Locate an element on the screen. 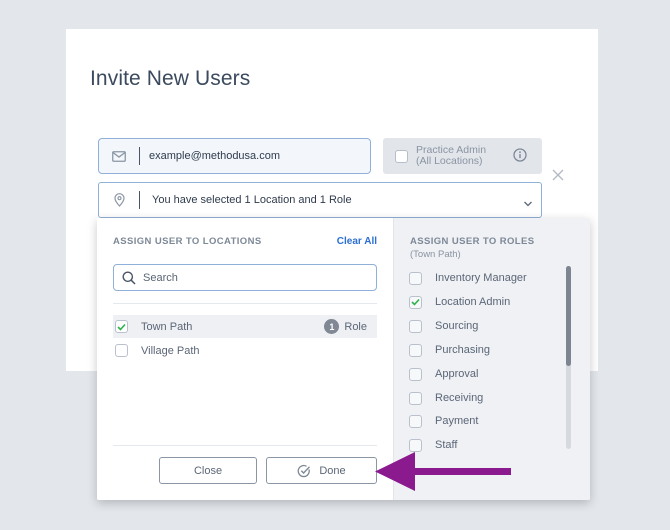 This screenshot has width=670, height=530. role-item-inventory-manager: Inventory Manager is located at coordinates (468, 278).